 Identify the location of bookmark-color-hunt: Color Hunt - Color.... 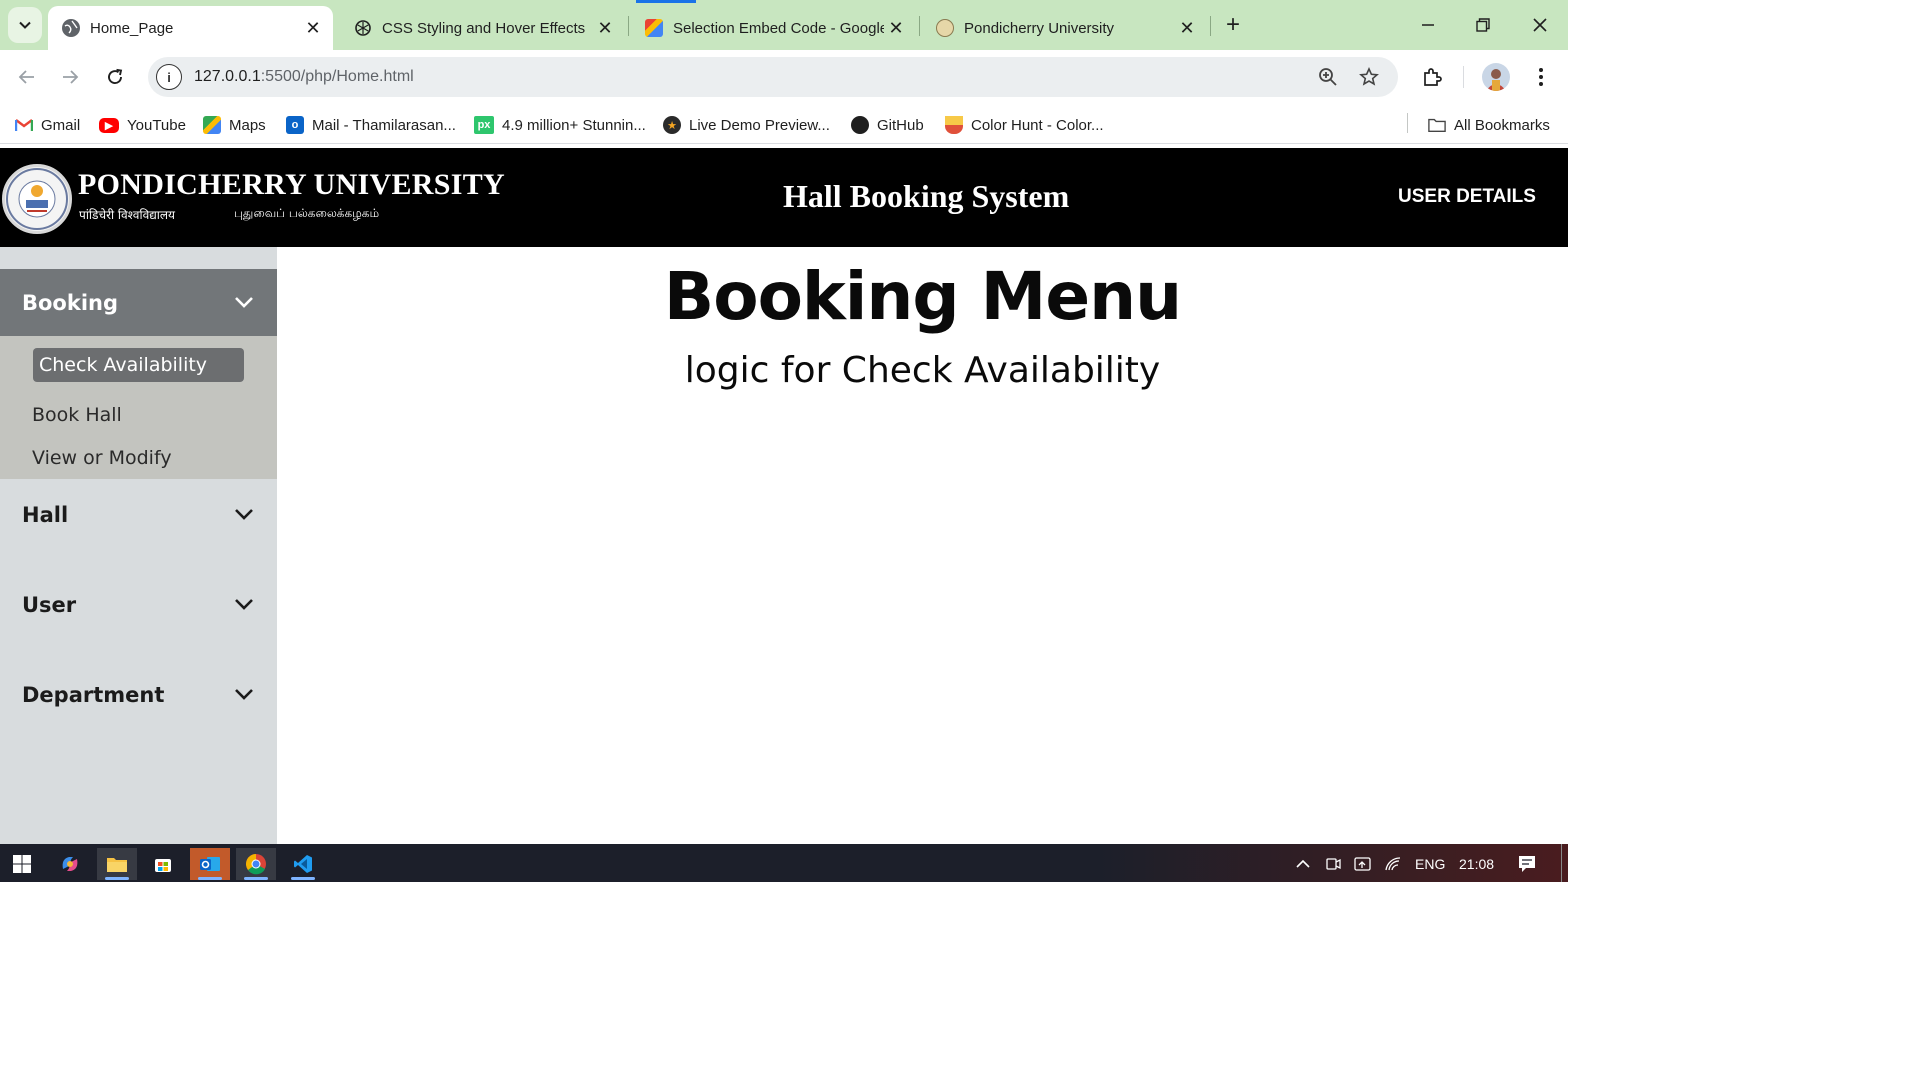
(1024, 125).